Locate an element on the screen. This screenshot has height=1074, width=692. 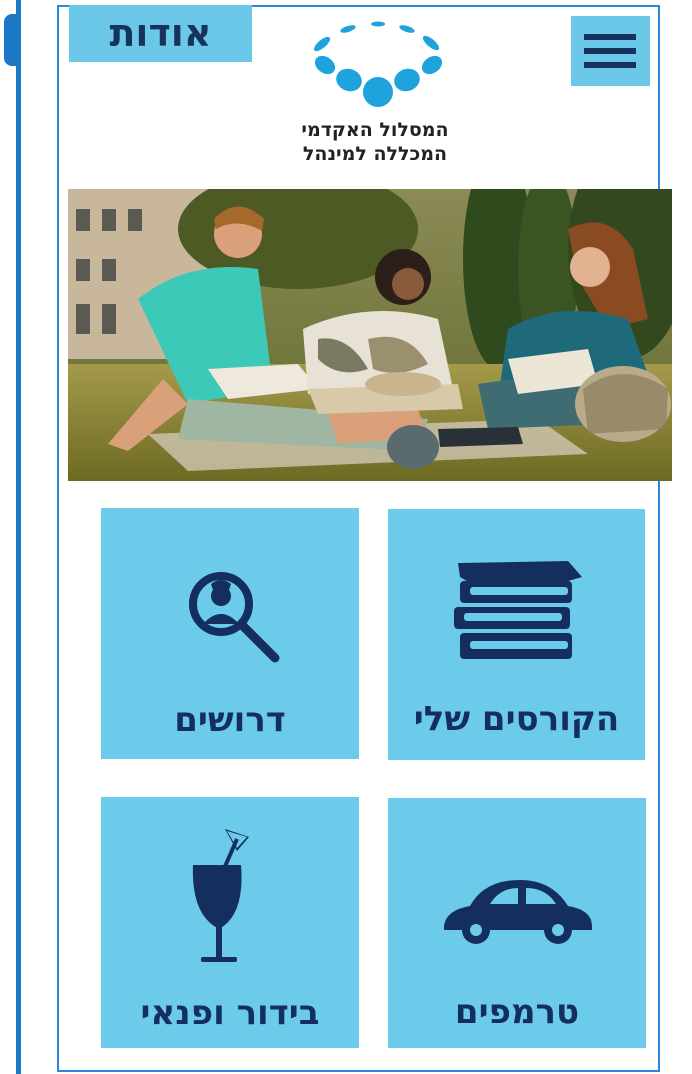
job-search-icon is located at coordinates (234, 617).